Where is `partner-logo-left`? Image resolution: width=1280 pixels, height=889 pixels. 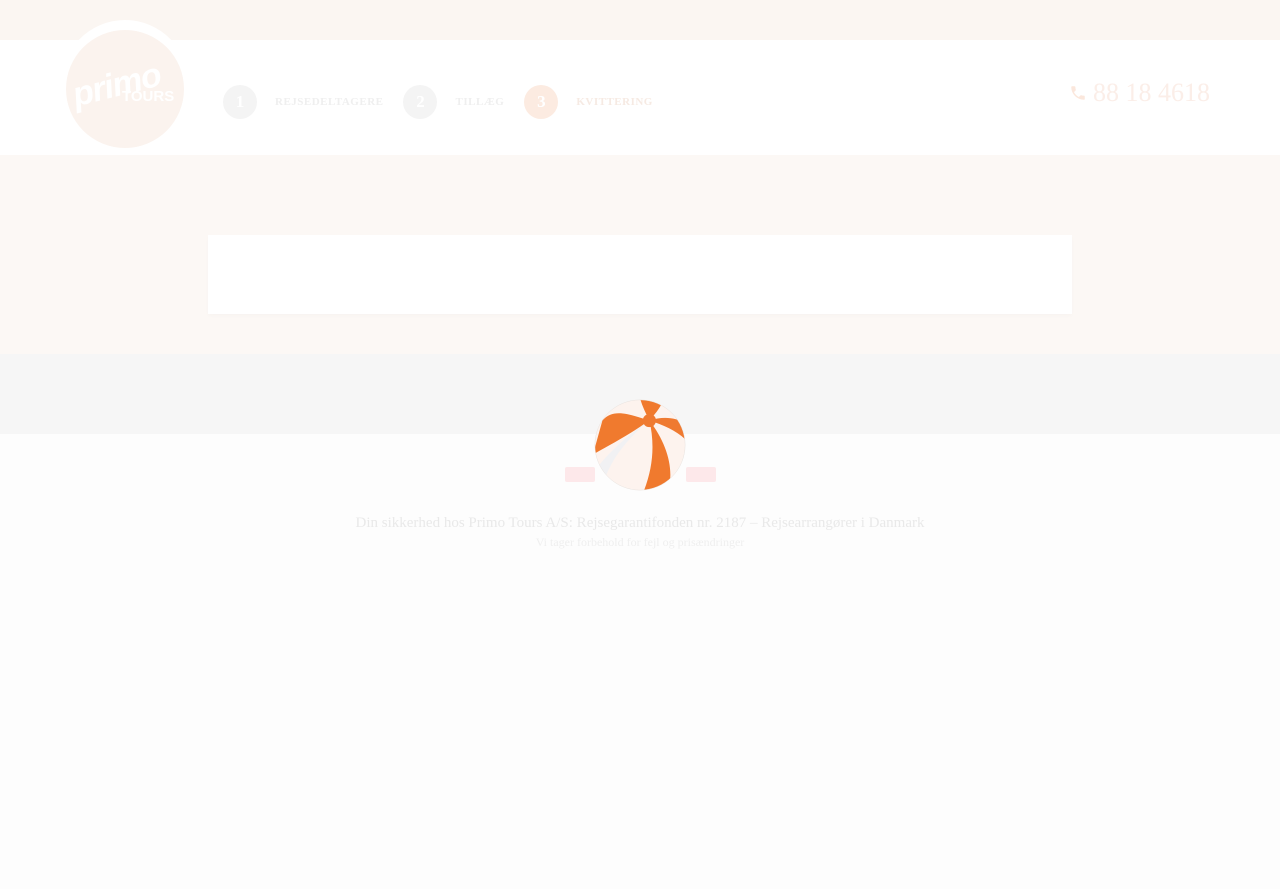
partner-logo-left is located at coordinates (580, 474).